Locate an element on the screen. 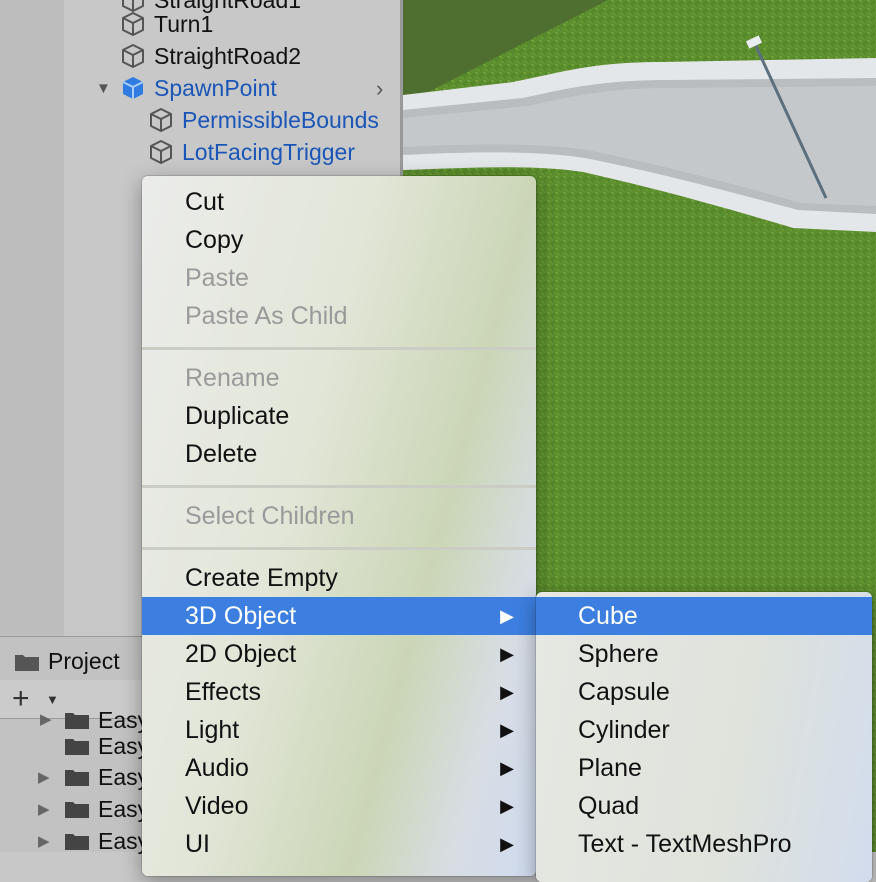 The width and height of the screenshot is (876, 882). hierarchy-item-lotfacingtrigger: LotFacingTrigger is located at coordinates (251, 152).